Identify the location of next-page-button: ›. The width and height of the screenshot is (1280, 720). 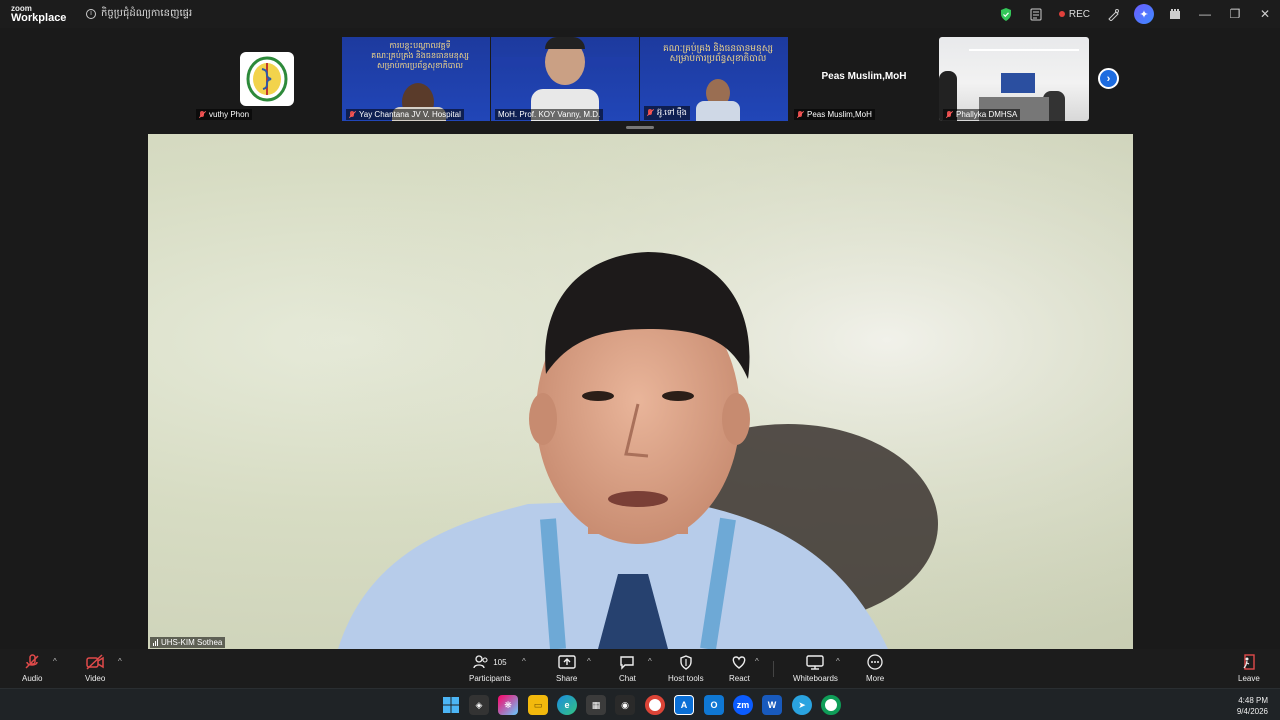
(1108, 78).